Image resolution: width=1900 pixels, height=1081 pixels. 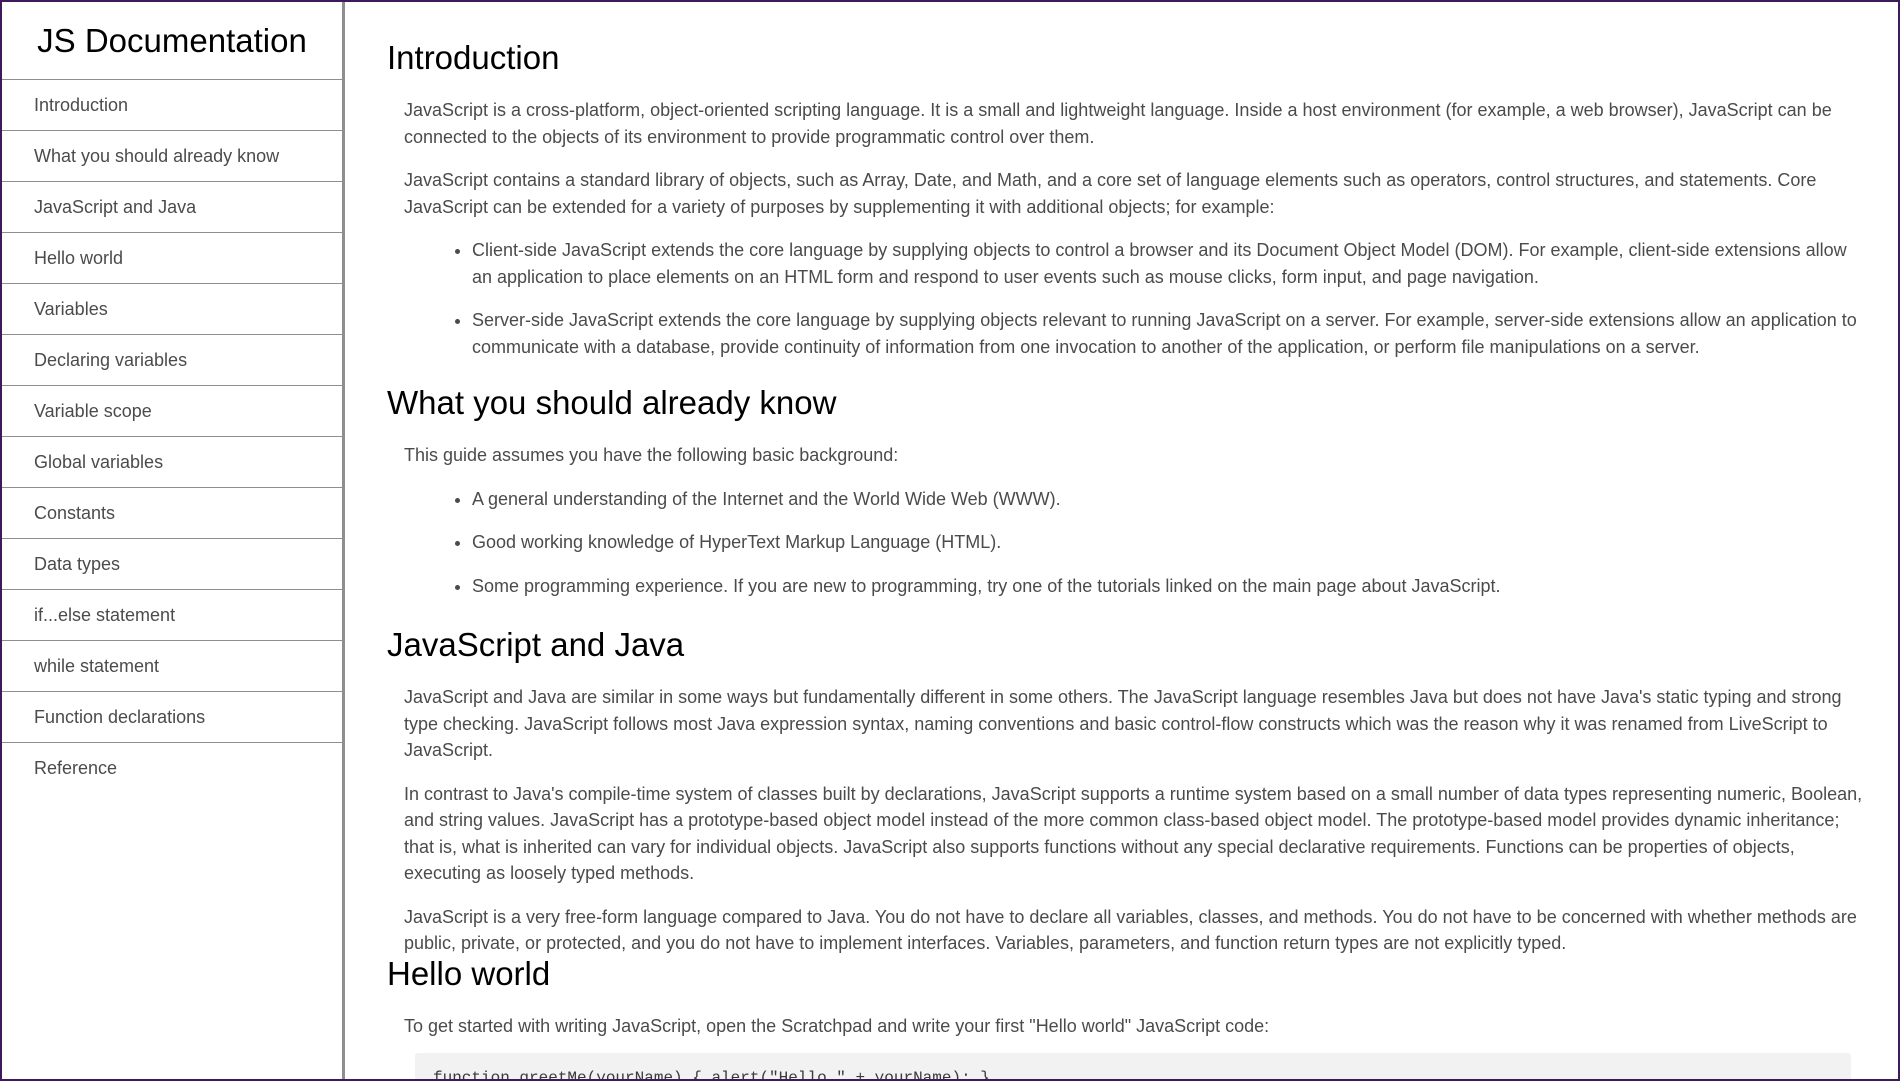 I want to click on nav-link-variables: Variables, so click(x=172, y=309).